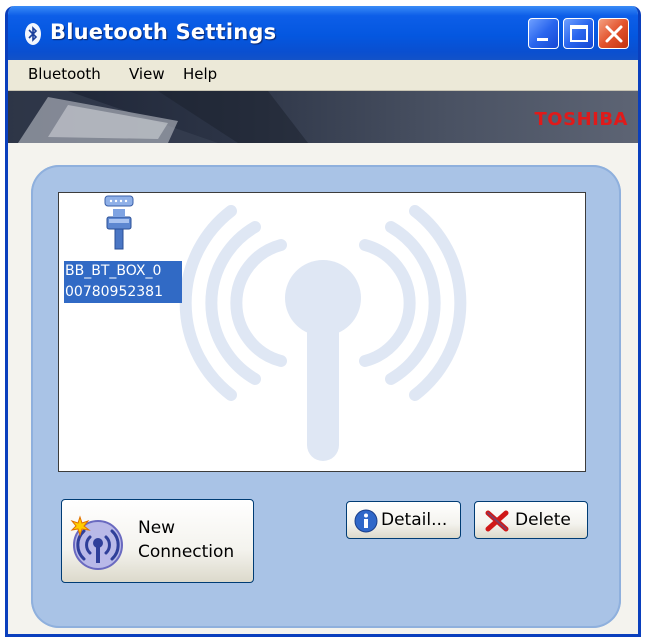 The image size is (650, 643). Describe the element at coordinates (33, 34) in the screenshot. I see `bluetooth-icon` at that location.